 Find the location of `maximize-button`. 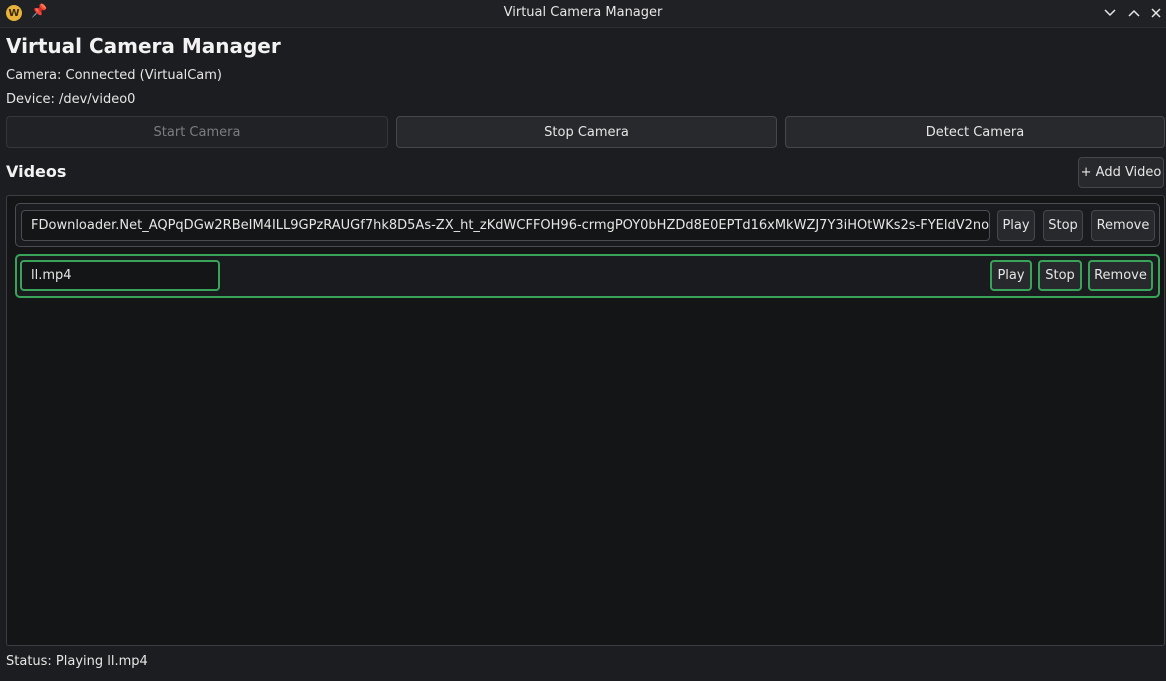

maximize-button is located at coordinates (1134, 13).